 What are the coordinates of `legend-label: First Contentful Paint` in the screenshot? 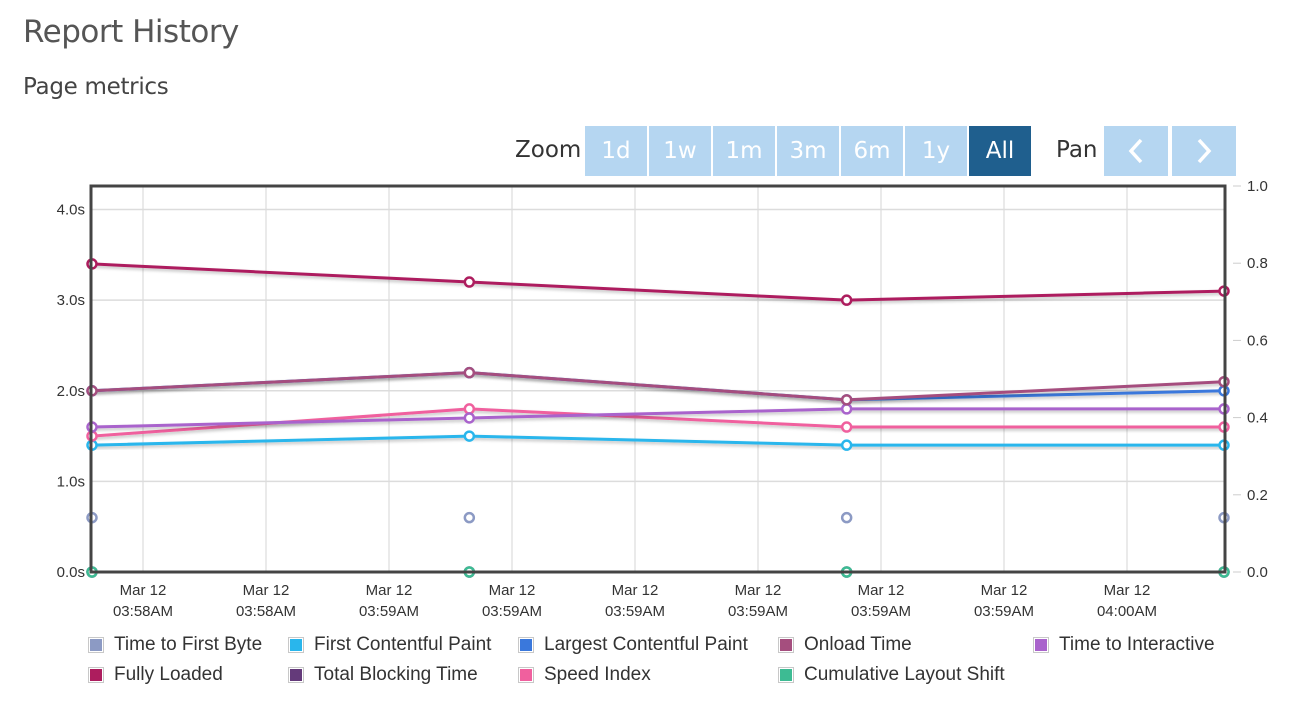 It's located at (403, 644).